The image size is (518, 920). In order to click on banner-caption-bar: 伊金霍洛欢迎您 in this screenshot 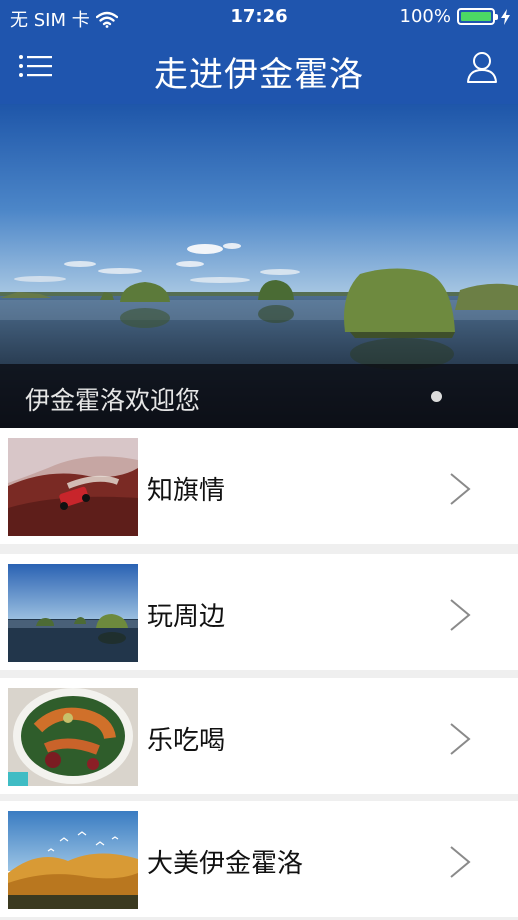, I will do `click(259, 396)`.